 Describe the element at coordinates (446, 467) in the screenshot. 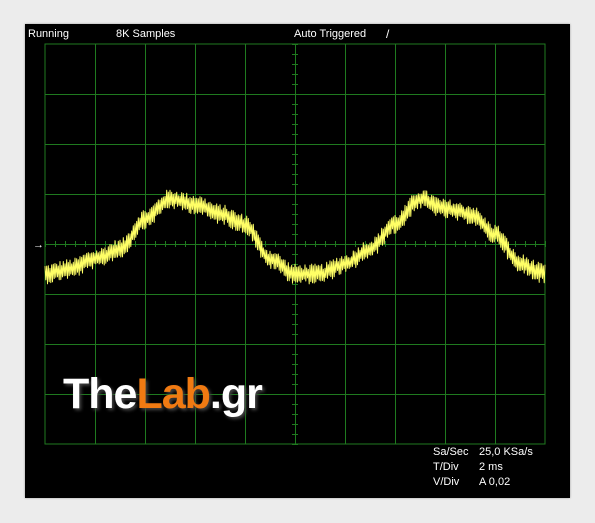

I see `readout-label: T/Div` at that location.